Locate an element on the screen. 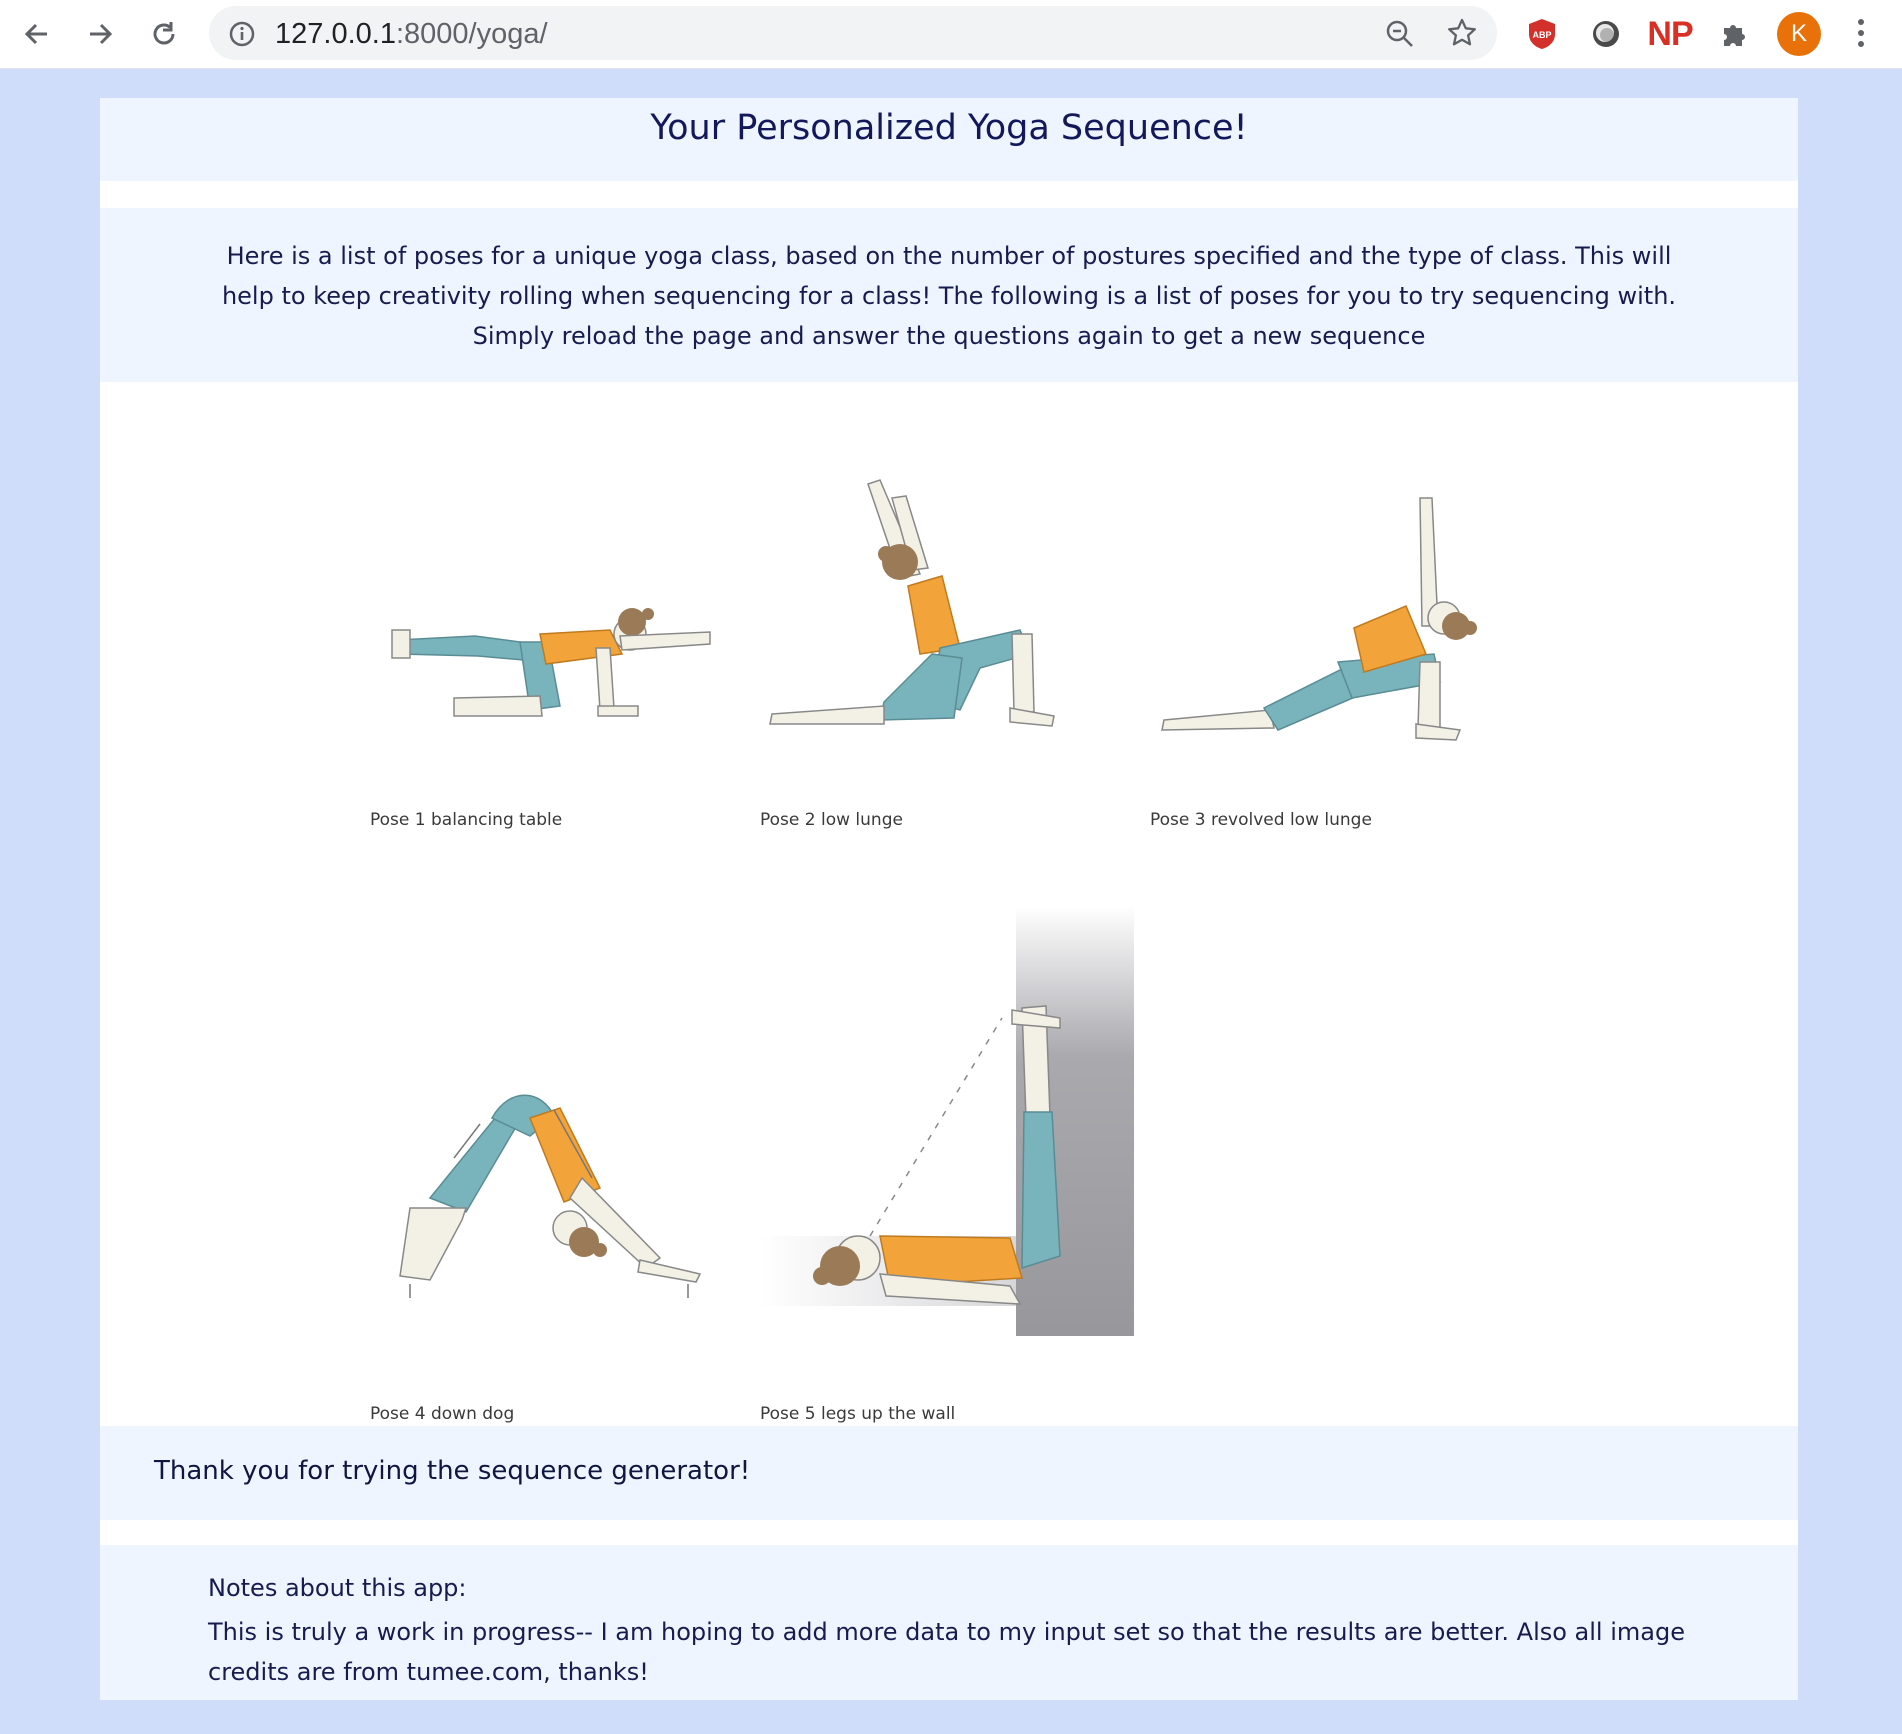 Image resolution: width=1902 pixels, height=1734 pixels. url-text: 127.0.0.1:8000/yoga/ is located at coordinates (411, 34).